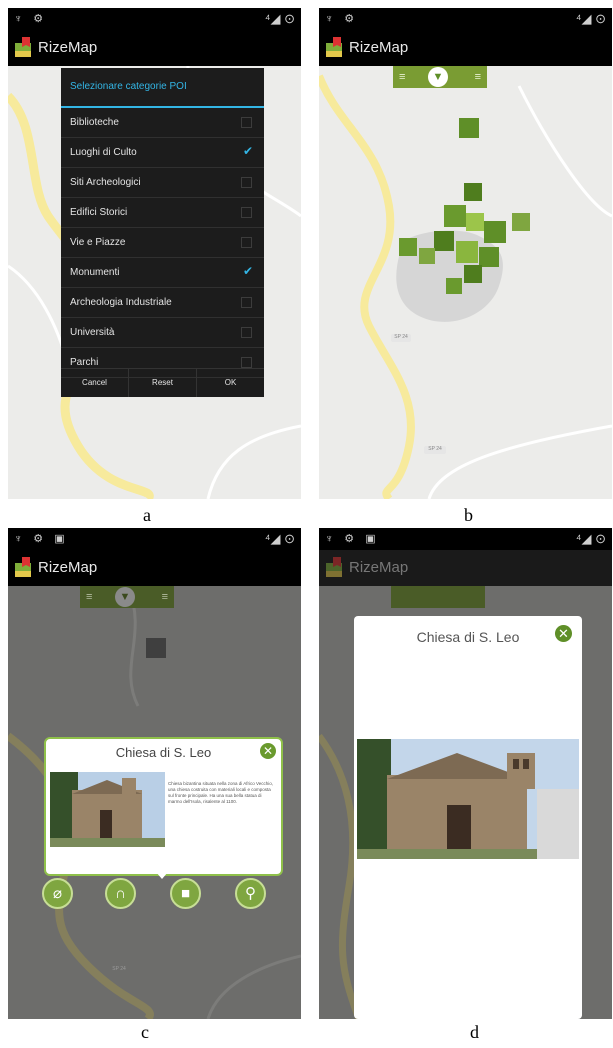 The image size is (613, 1048). I want to click on caption-d: d, so click(474, 1032).